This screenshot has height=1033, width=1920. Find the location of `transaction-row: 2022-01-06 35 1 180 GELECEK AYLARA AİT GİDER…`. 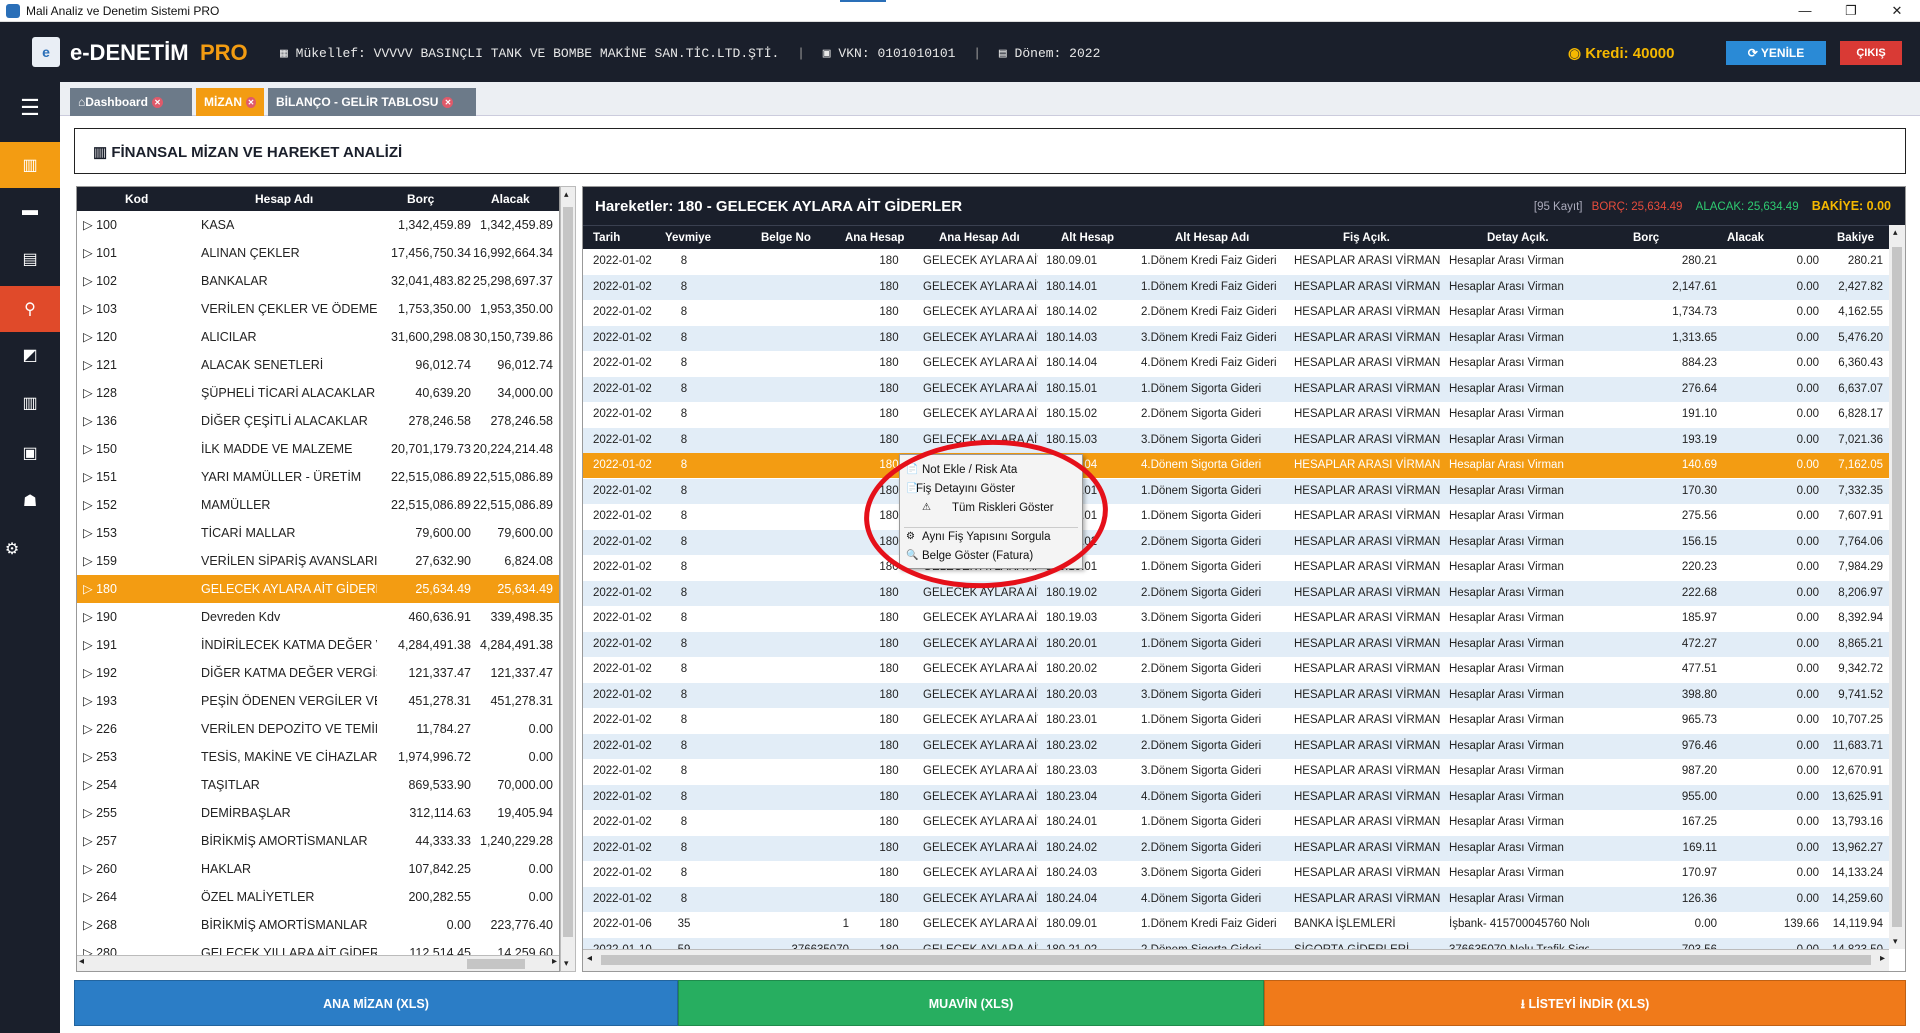

transaction-row: 2022-01-06 35 1 180 GELECEK AYLARA AİT GİDER… is located at coordinates (1236, 924).